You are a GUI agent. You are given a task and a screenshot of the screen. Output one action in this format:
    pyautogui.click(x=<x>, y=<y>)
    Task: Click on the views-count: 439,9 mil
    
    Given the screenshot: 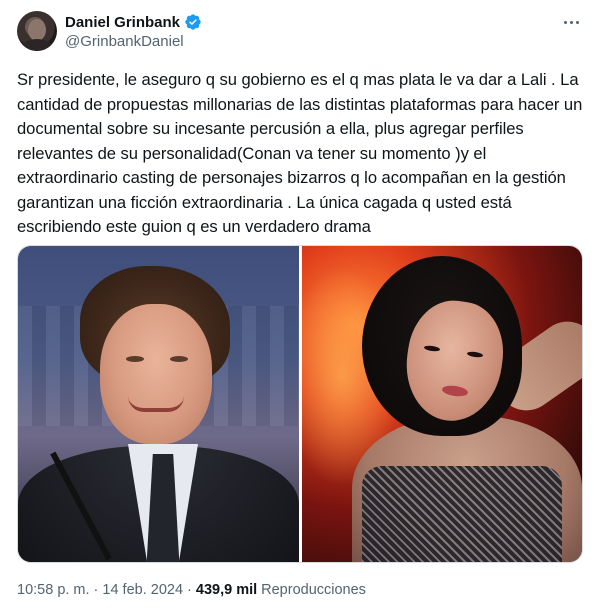 What is the action you would take?
    pyautogui.click(x=226, y=590)
    